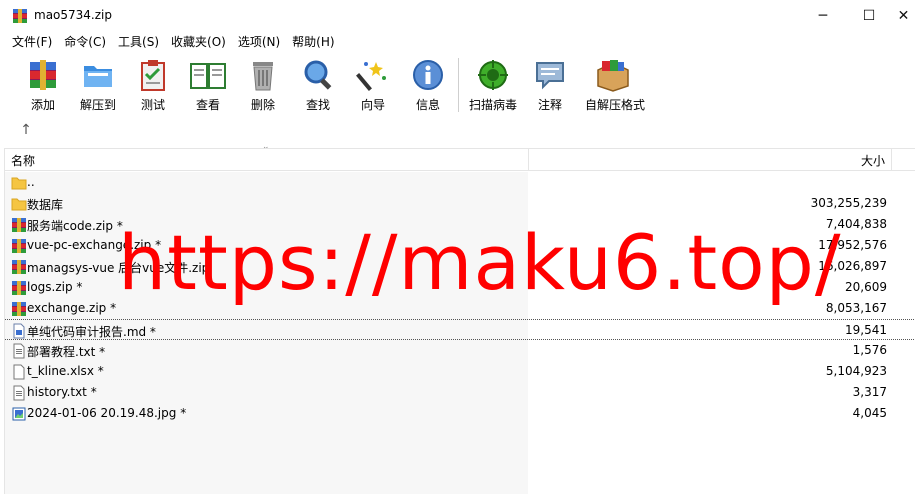 The height and width of the screenshot is (494, 915). I want to click on comment-icon, so click(550, 76).